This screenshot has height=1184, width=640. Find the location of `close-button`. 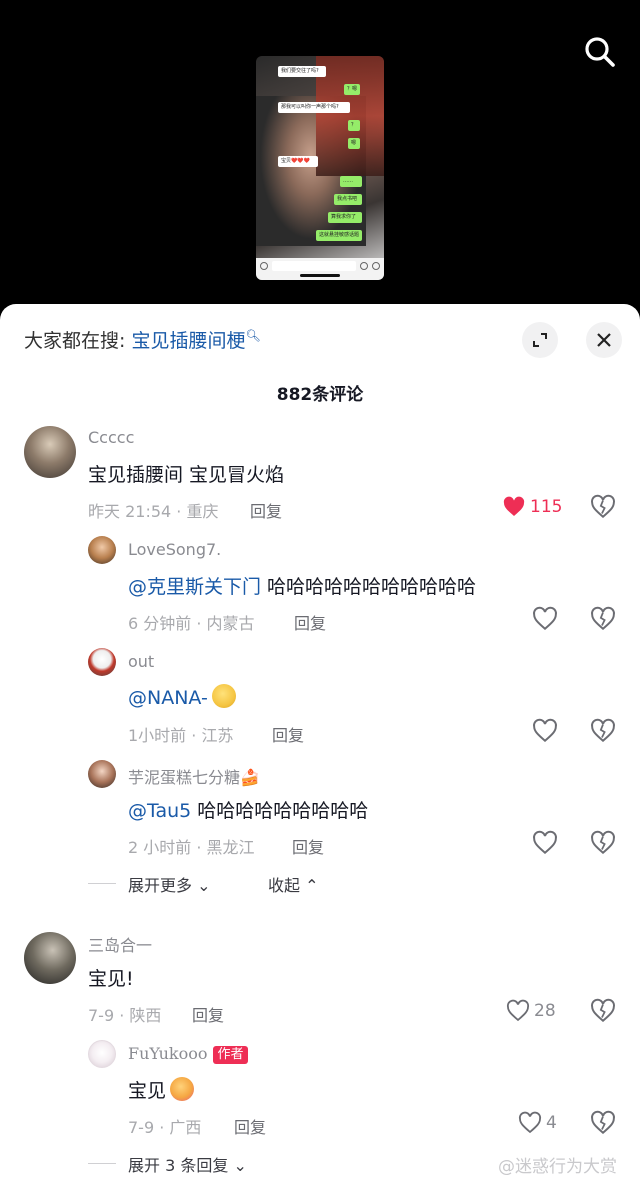

close-button is located at coordinates (604, 340).